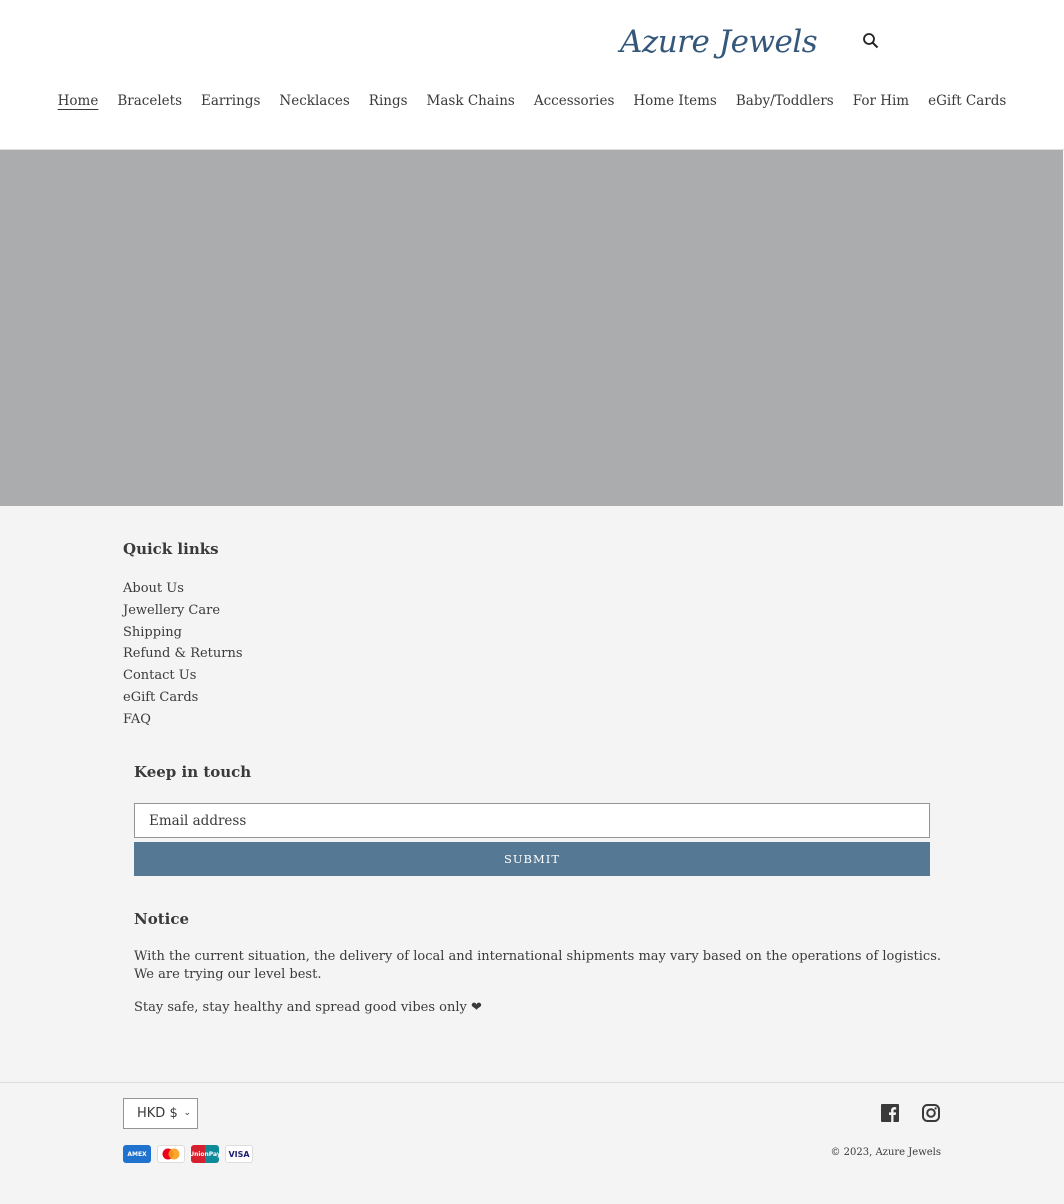 The image size is (1064, 1204). What do you see at coordinates (230, 101) in the screenshot?
I see `nav-earrings: Earrings` at bounding box center [230, 101].